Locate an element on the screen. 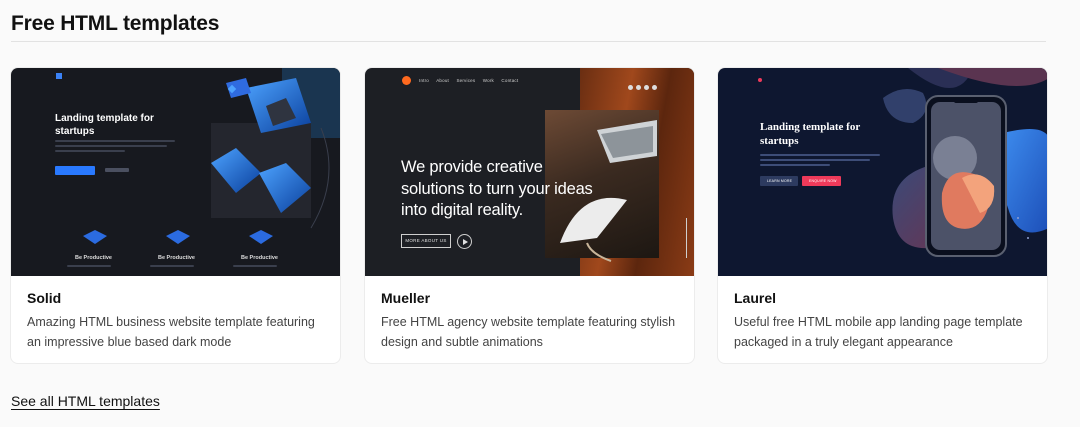 This screenshot has width=1080, height=427. mueller-logo is located at coordinates (406, 80).